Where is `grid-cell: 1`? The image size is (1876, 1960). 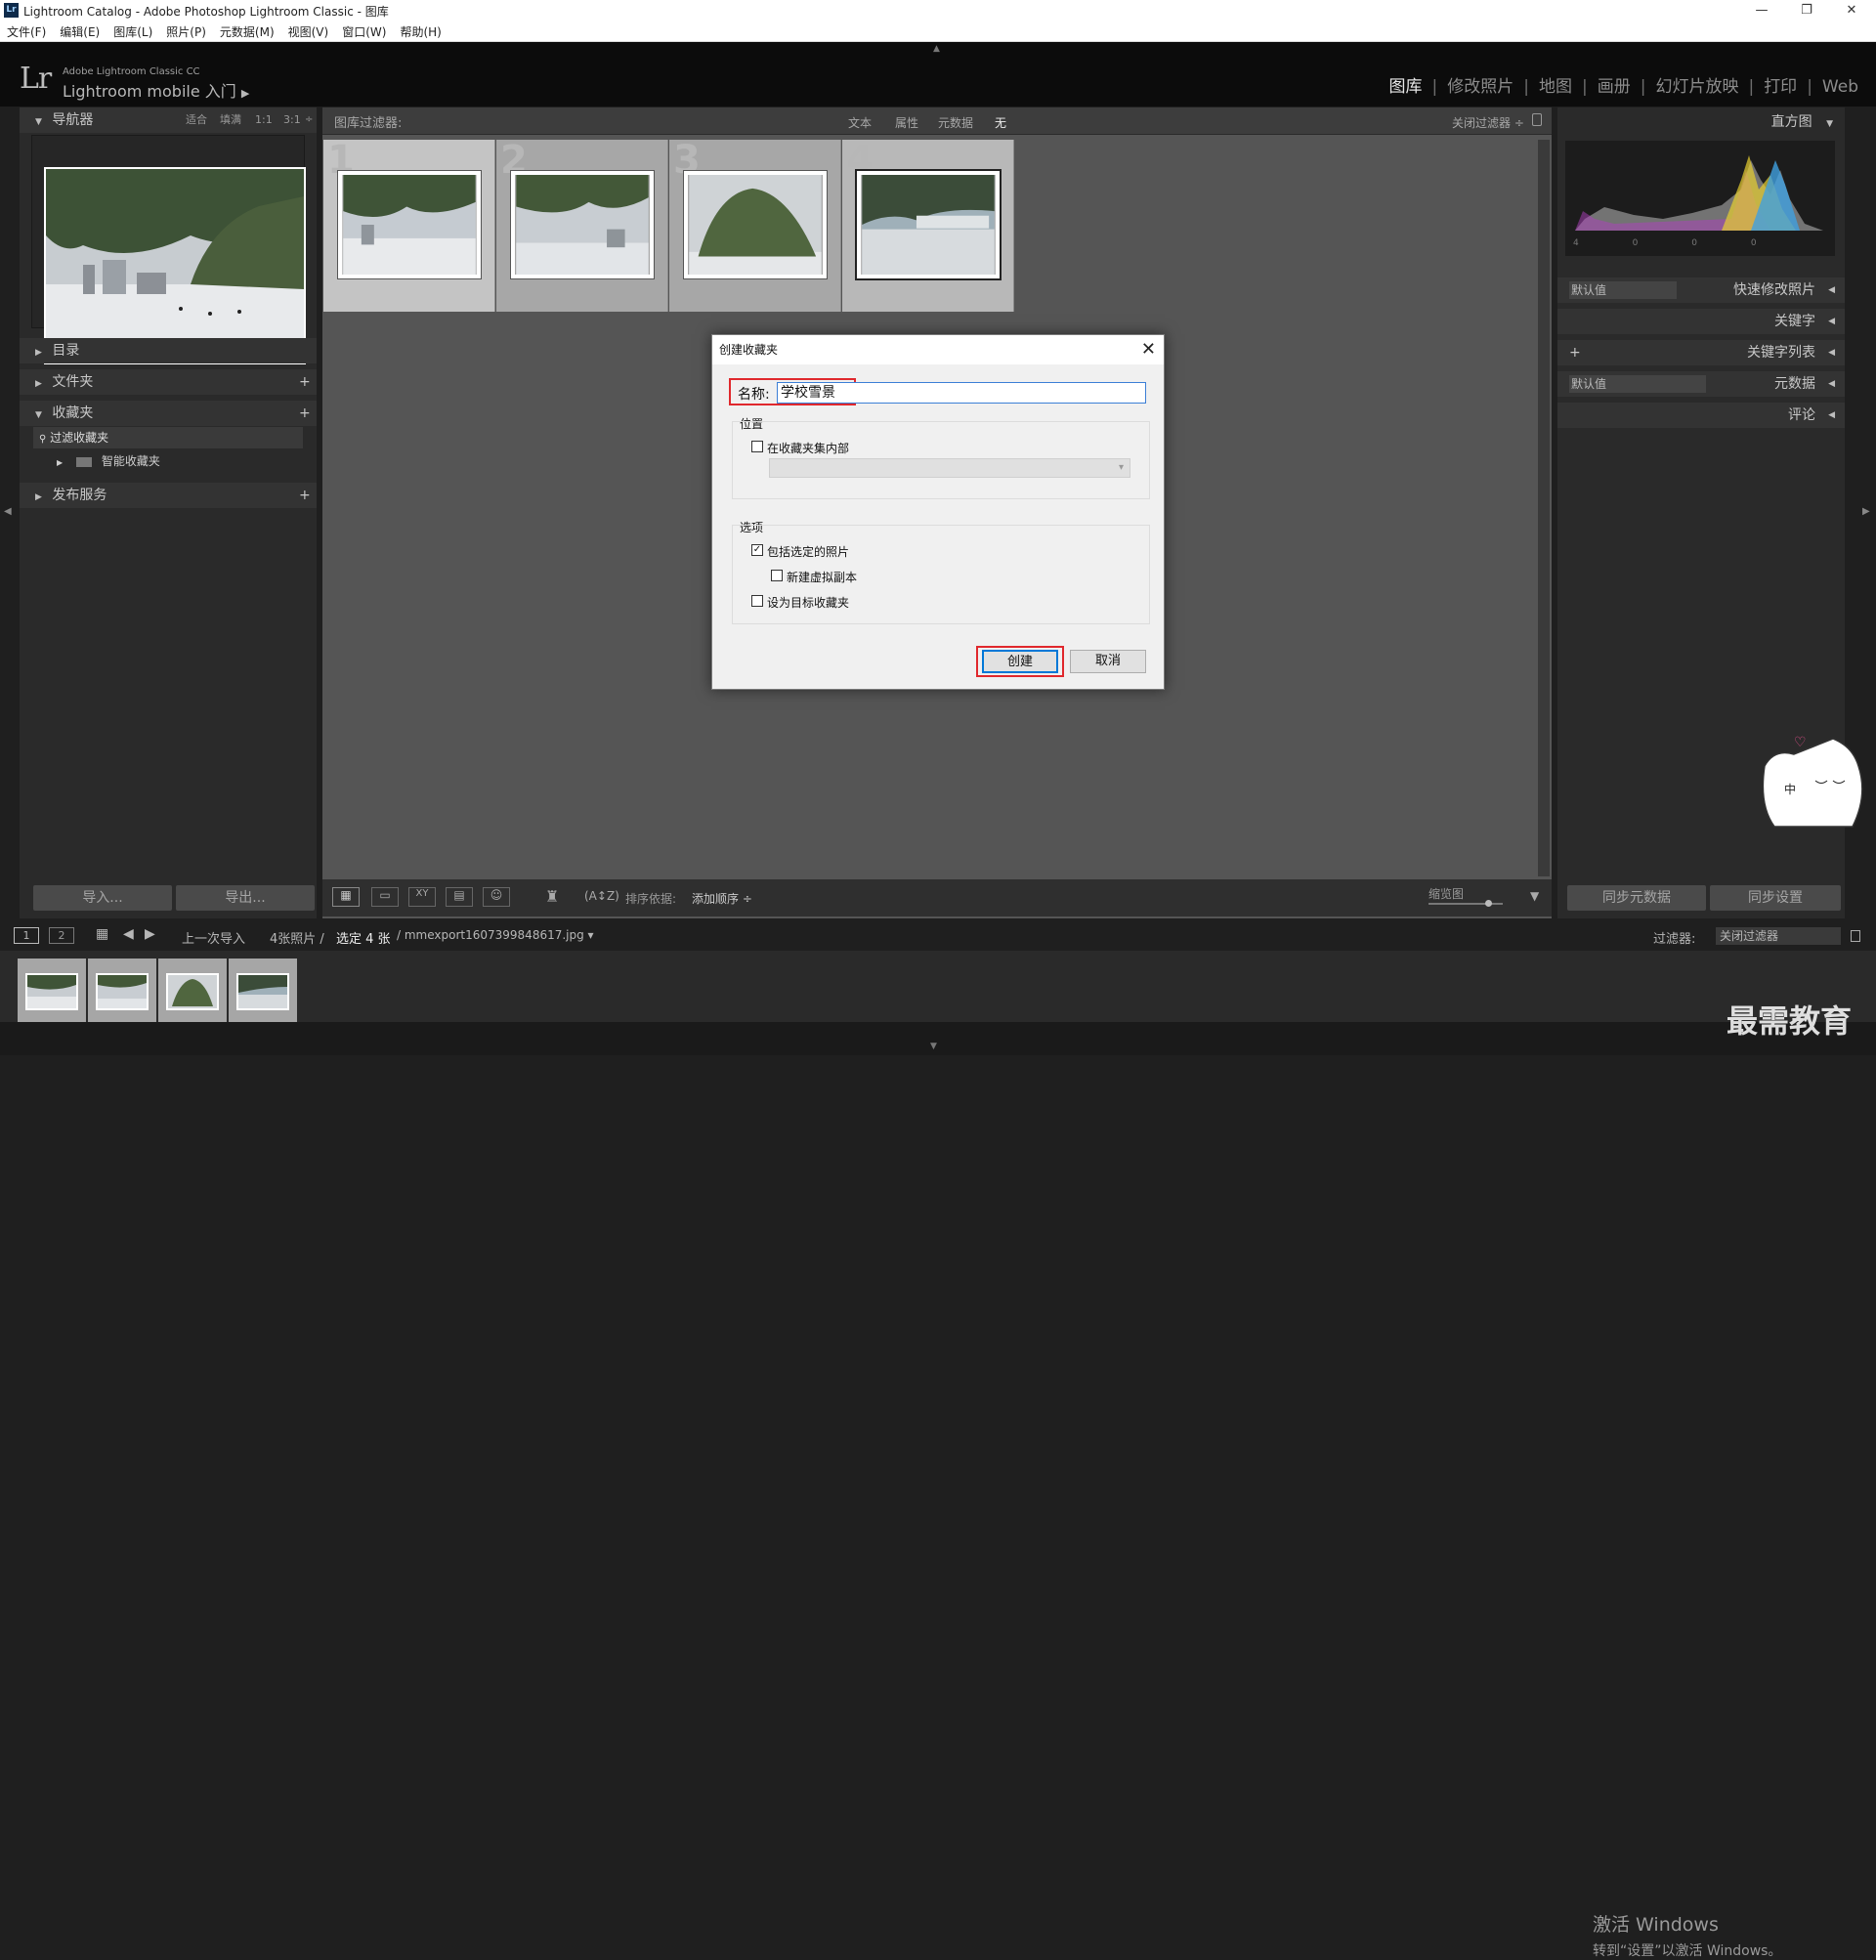 grid-cell: 1 is located at coordinates (409, 225).